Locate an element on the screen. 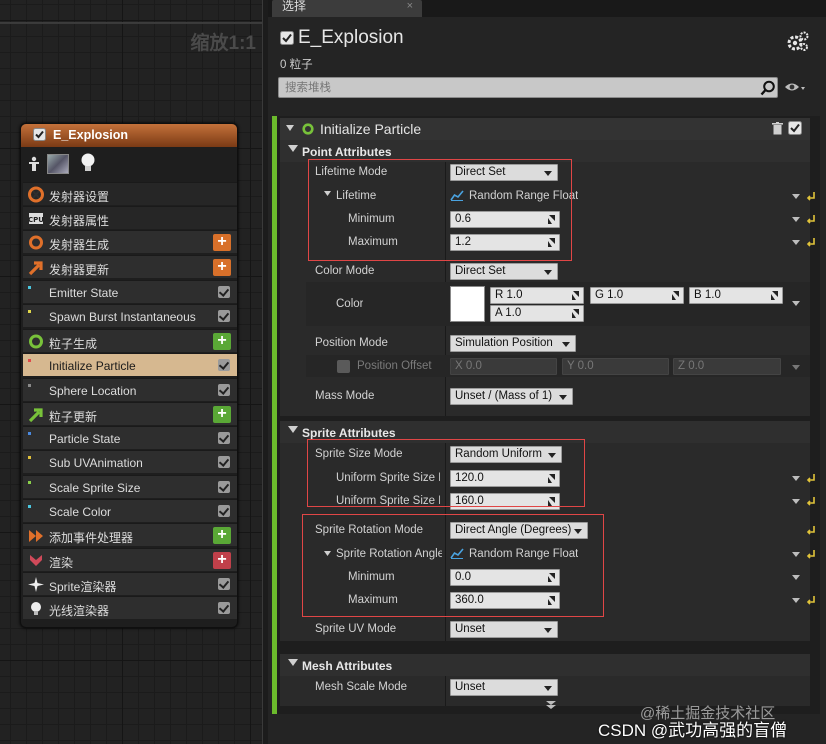  node-row-9: 粒子更新 + is located at coordinates (130, 413).